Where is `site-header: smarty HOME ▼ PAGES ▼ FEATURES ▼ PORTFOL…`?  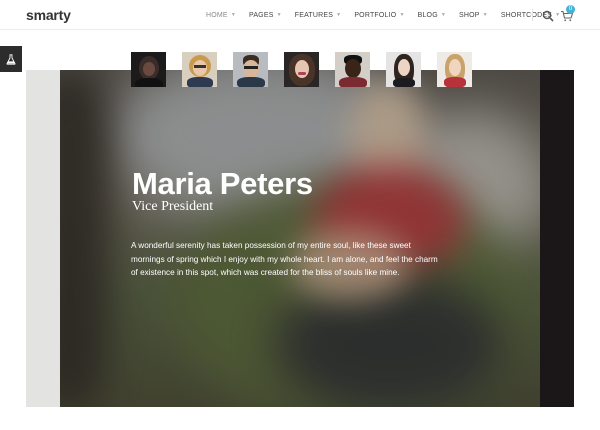 site-header: smarty HOME ▼ PAGES ▼ FEATURES ▼ PORTFOL… is located at coordinates (300, 15).